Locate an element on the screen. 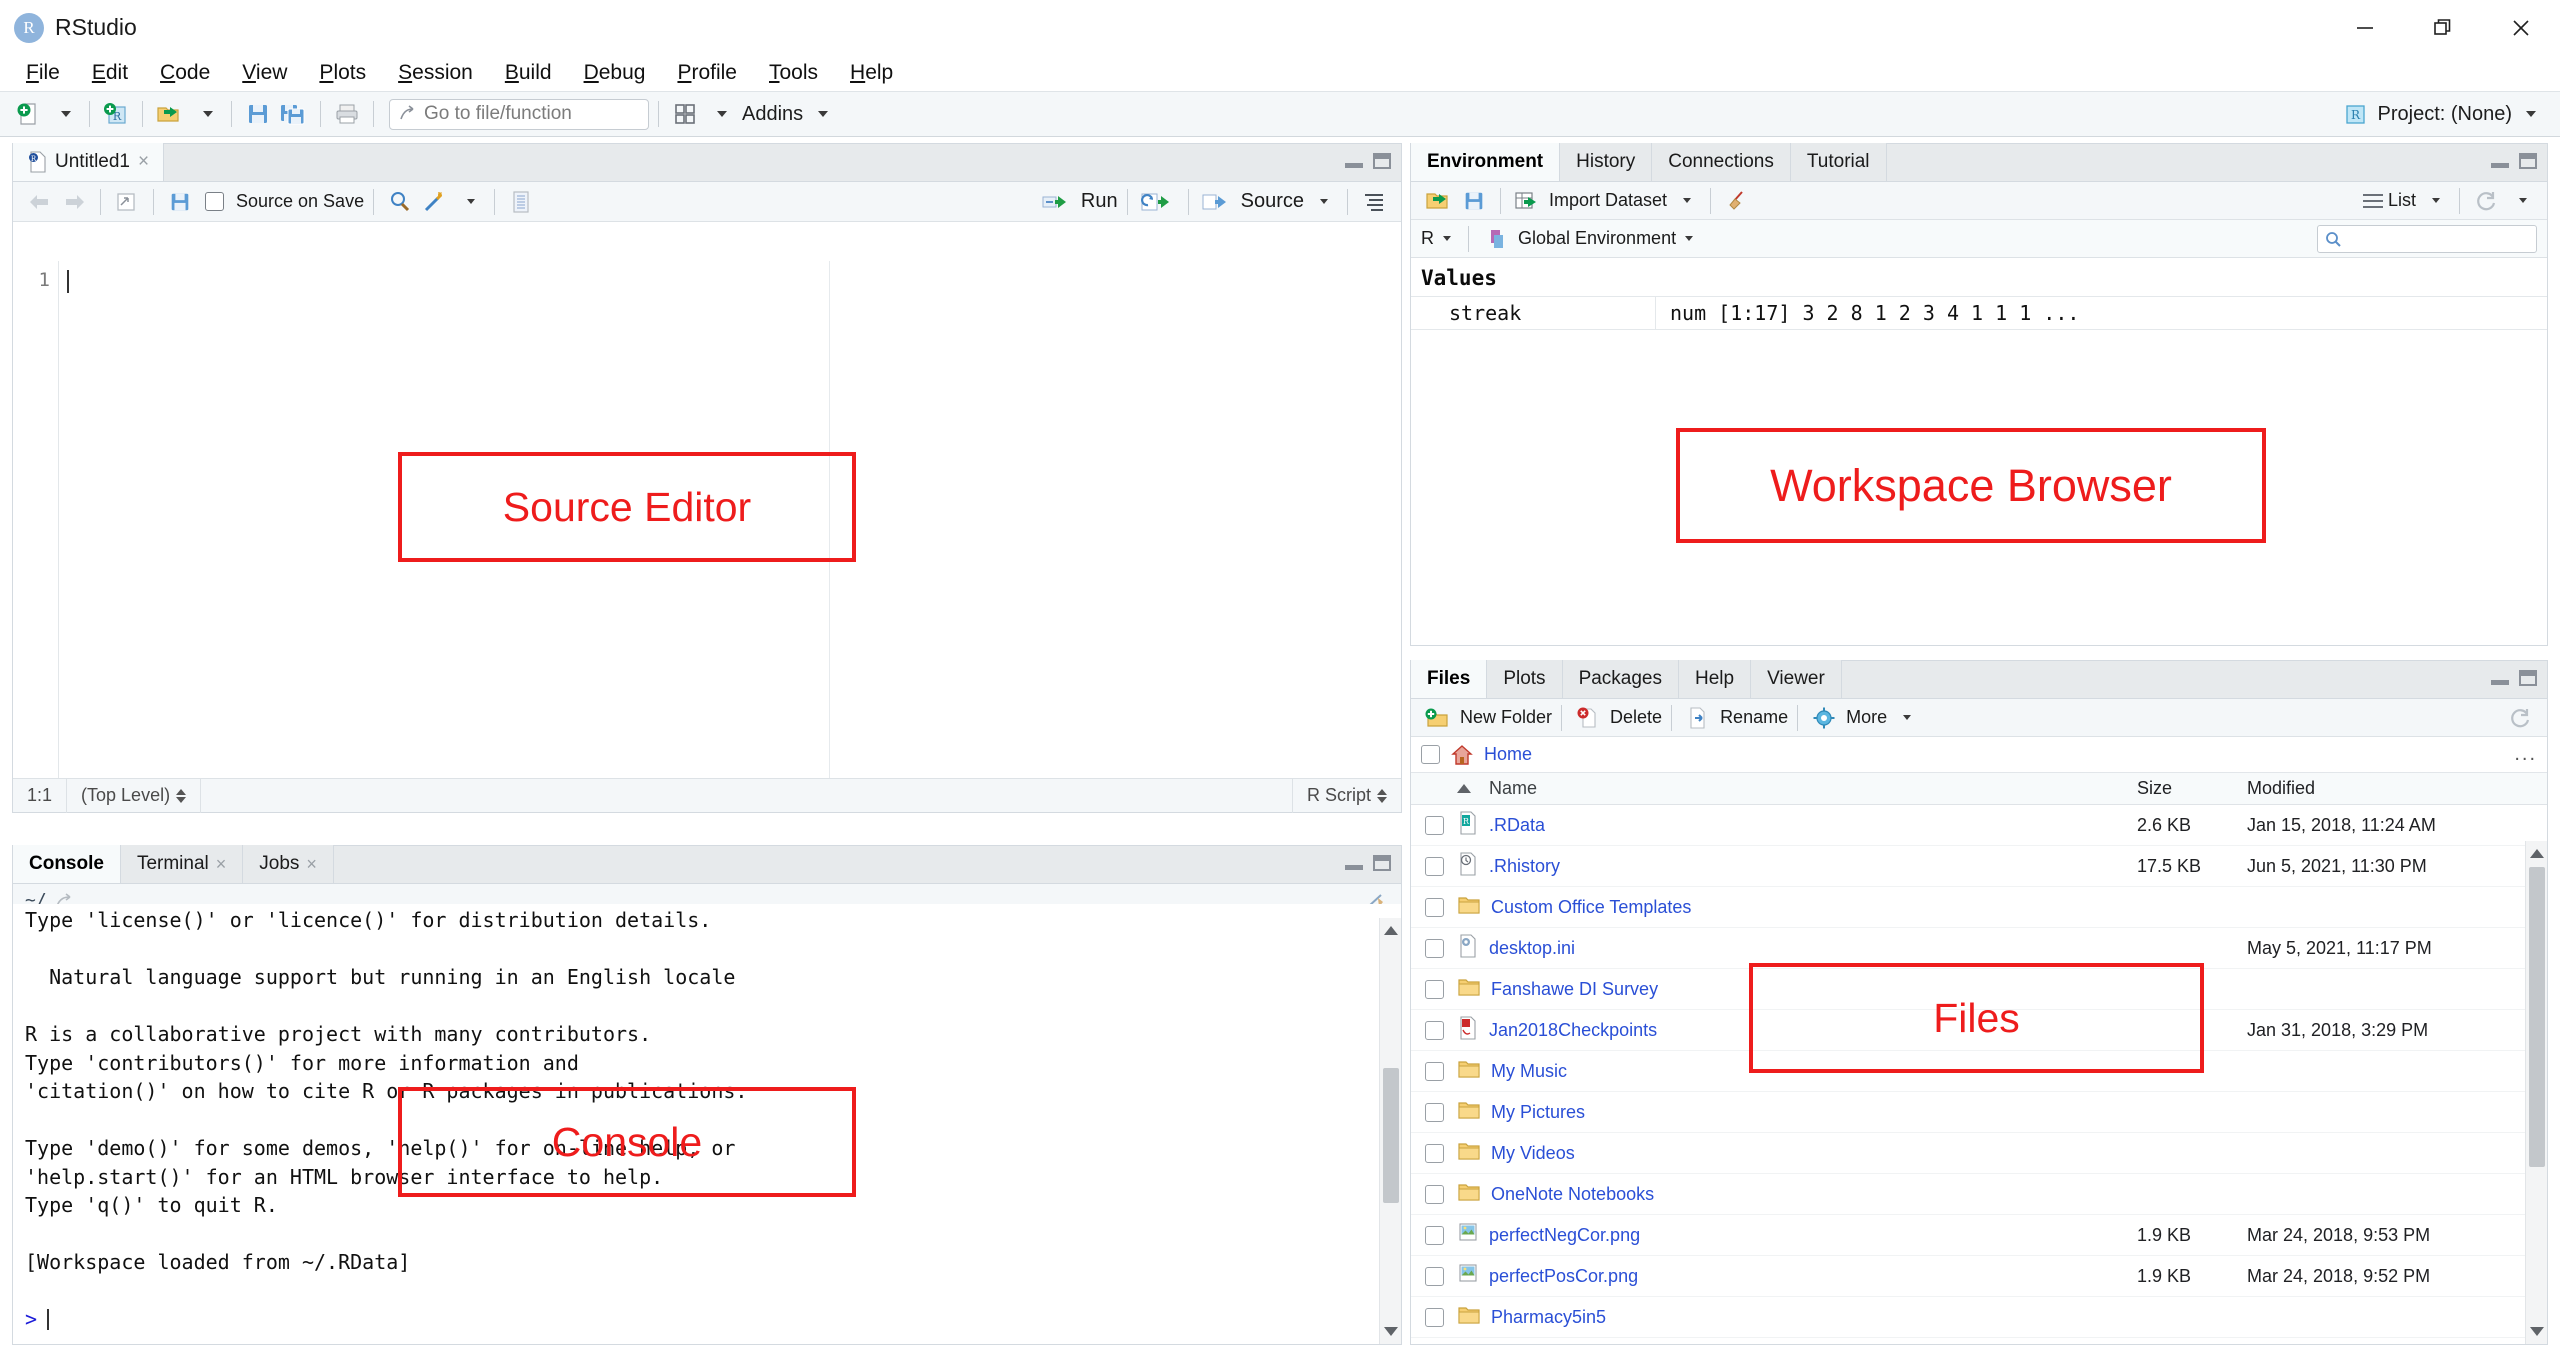  import-dataset-dropdown is located at coordinates (1684, 201).